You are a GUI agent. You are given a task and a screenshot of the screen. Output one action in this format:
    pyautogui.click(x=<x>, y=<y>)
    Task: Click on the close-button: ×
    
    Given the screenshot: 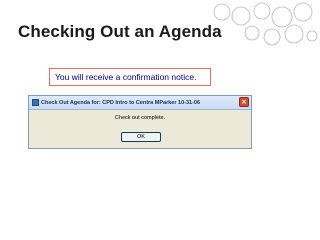 What is the action you would take?
    pyautogui.click(x=244, y=102)
    